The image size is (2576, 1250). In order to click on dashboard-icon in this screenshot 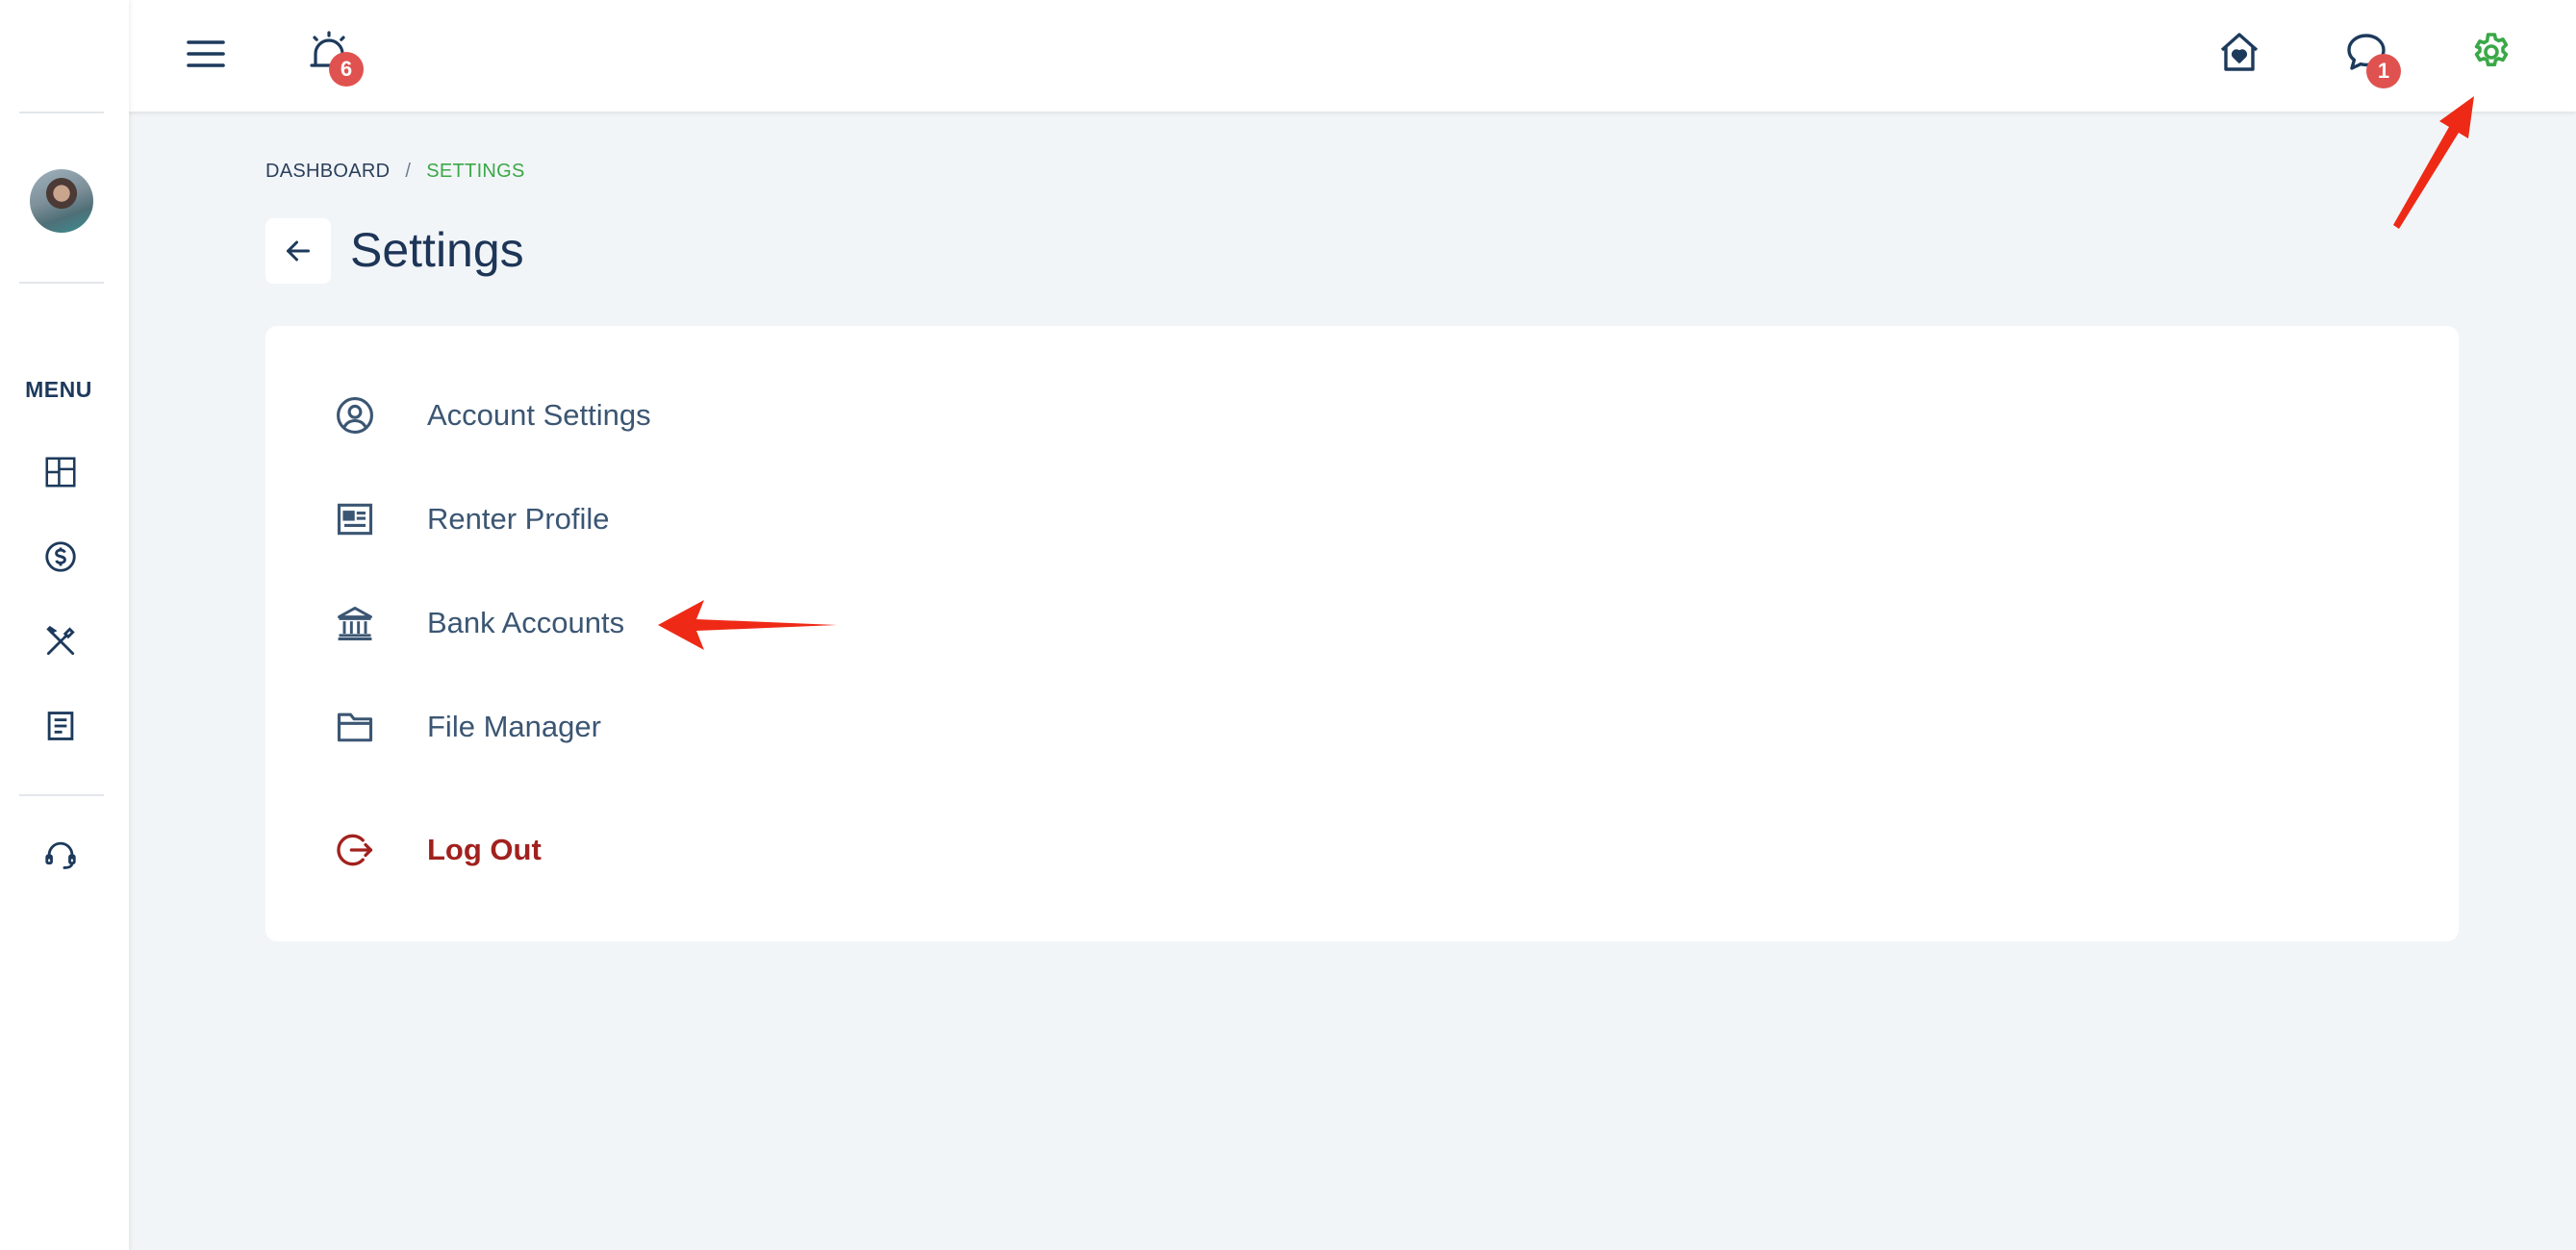, I will do `click(60, 473)`.